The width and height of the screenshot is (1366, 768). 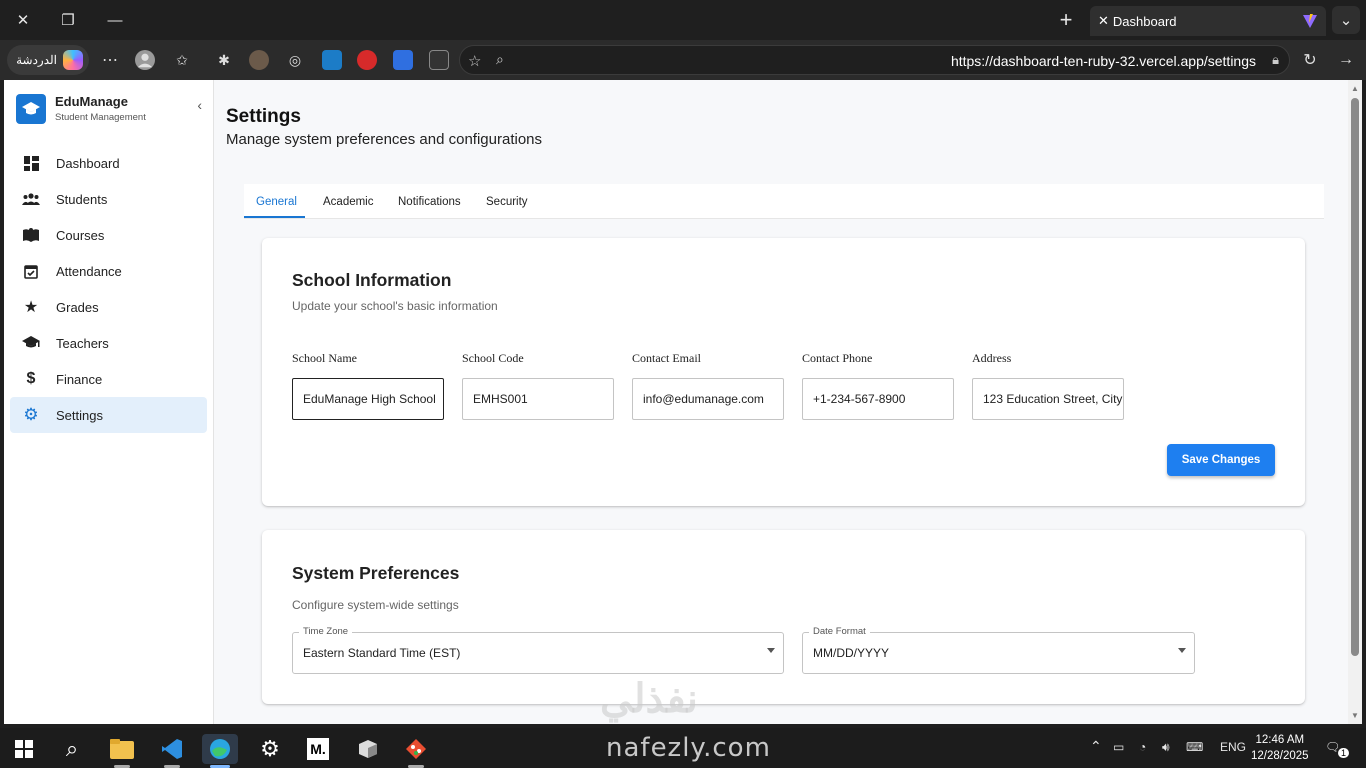 What do you see at coordinates (1275, 60) in the screenshot?
I see `site-lock-icon: 🔒︎` at bounding box center [1275, 60].